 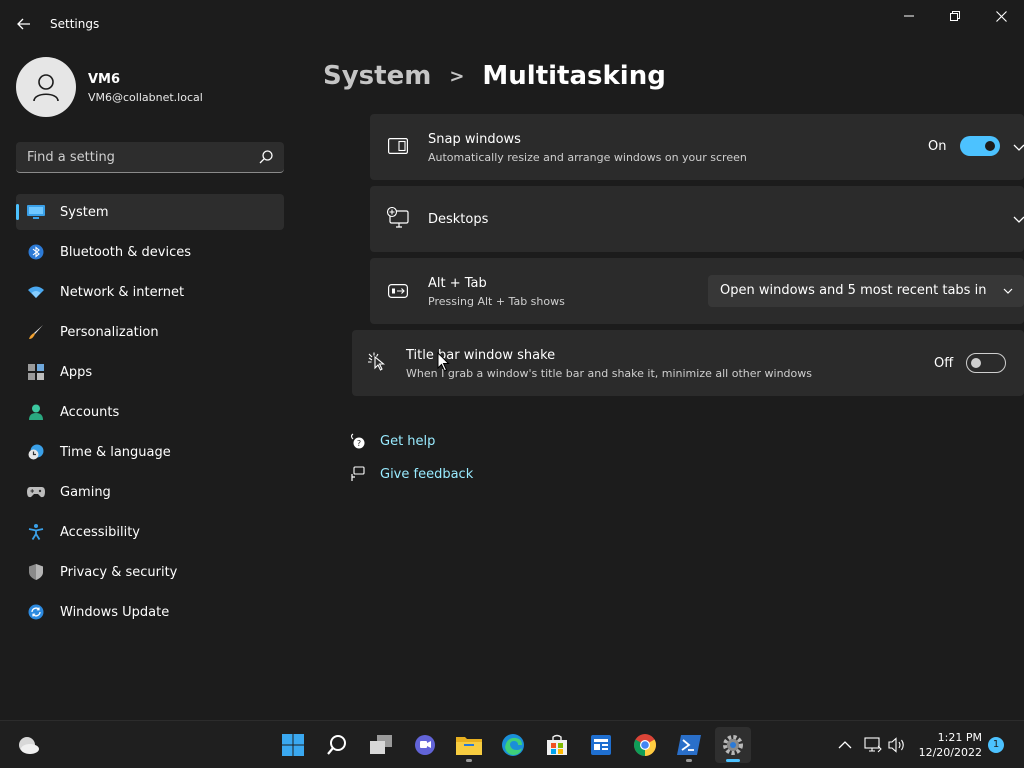 I want to click on taskbar-settings, so click(x=733, y=745).